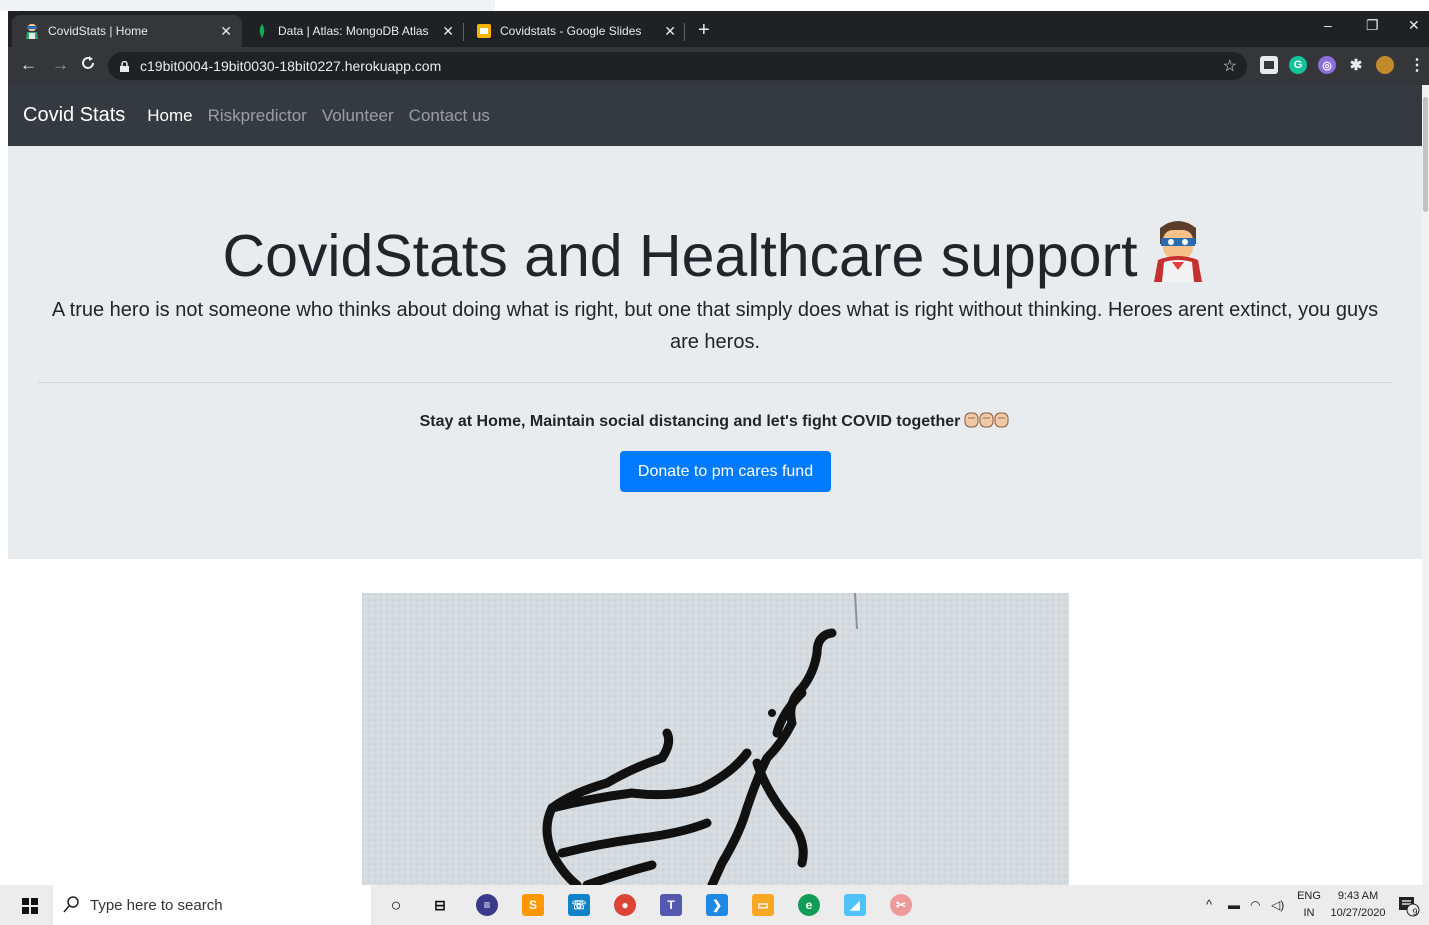 This screenshot has height=925, width=1429. Describe the element at coordinates (358, 116) in the screenshot. I see `nav-link-volunteer: Volunteer` at that location.